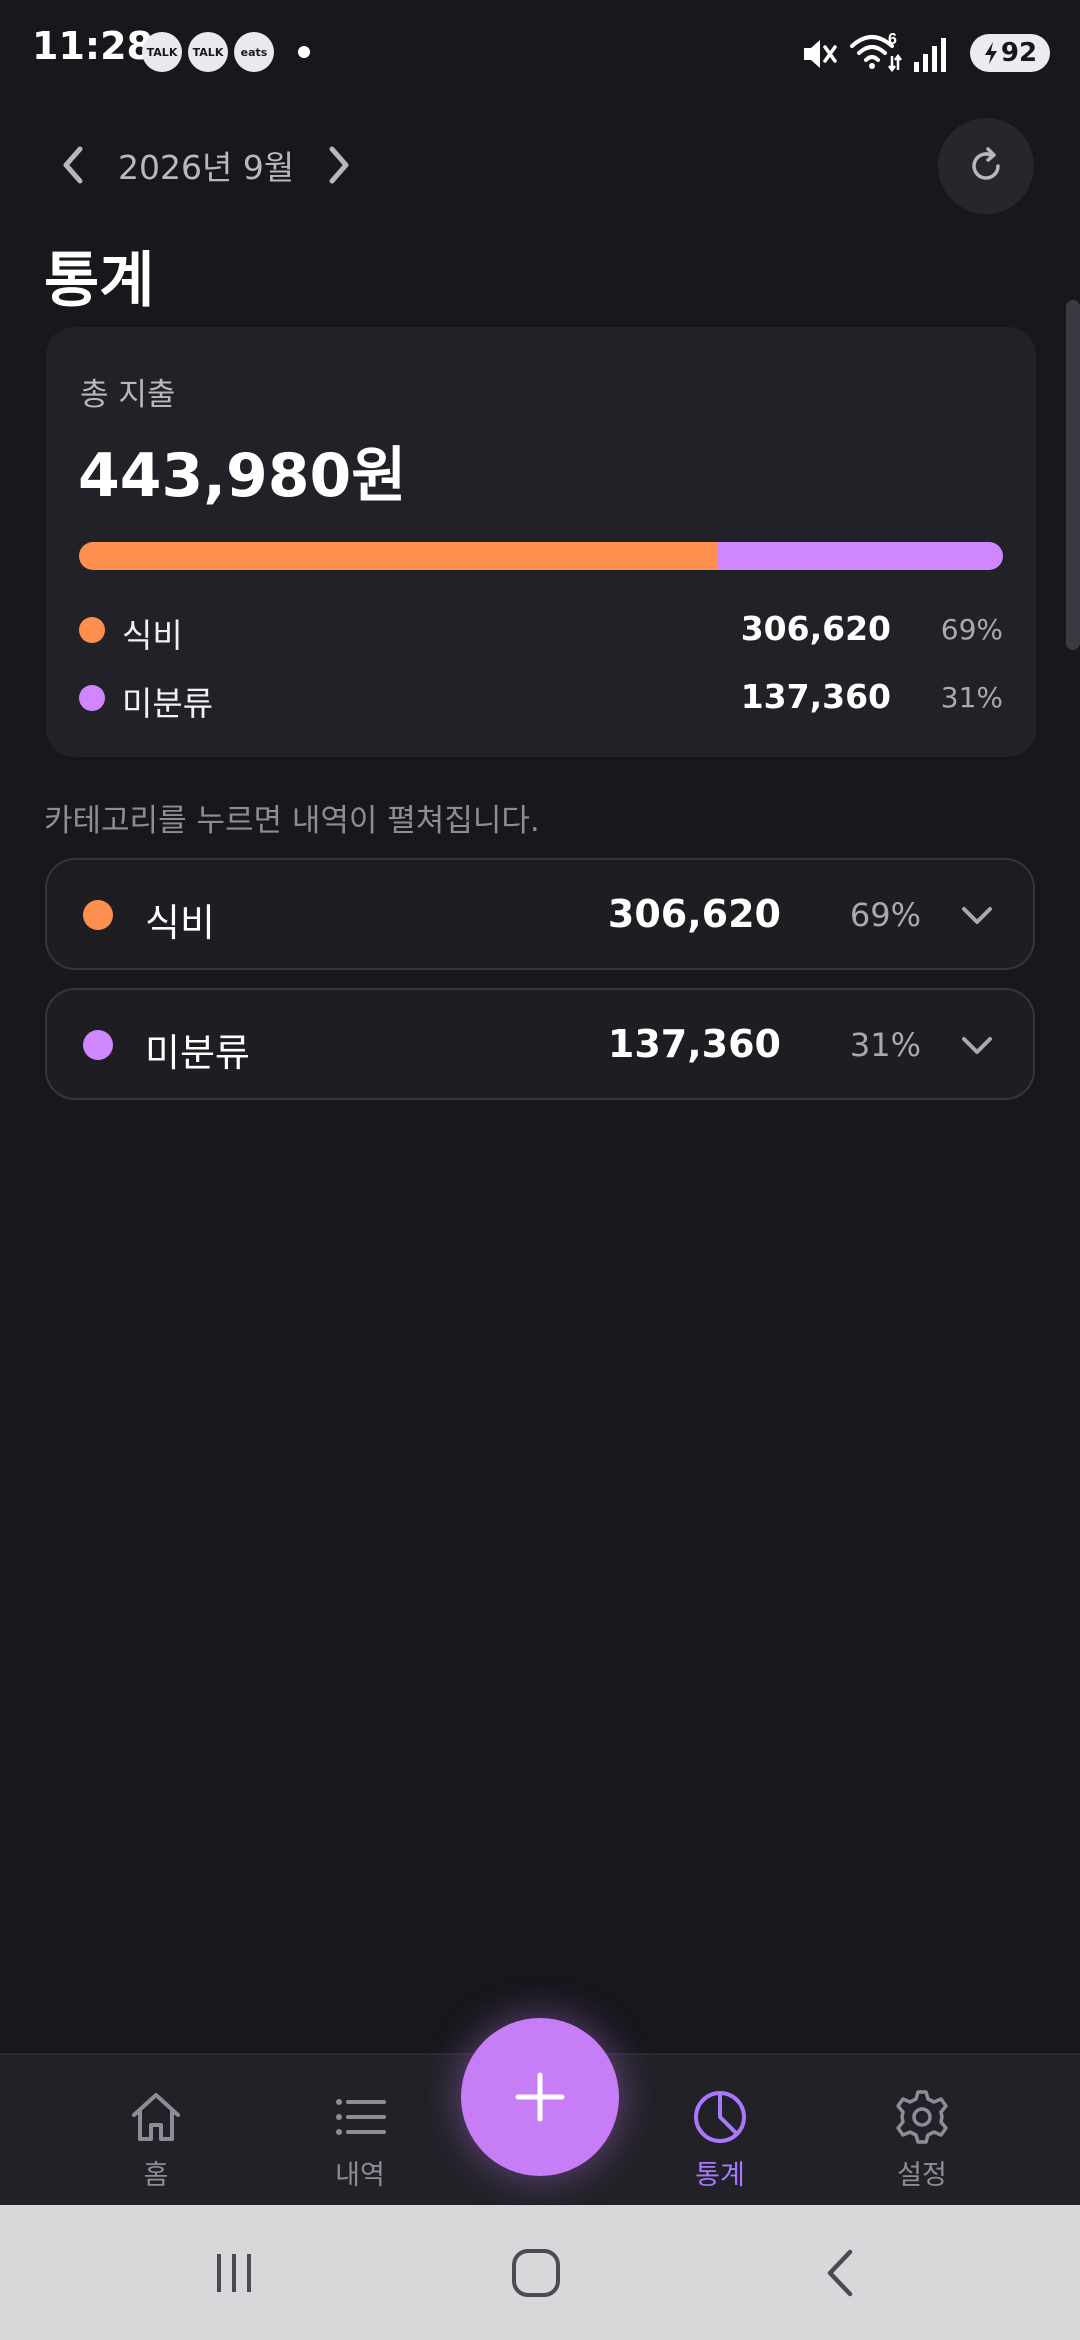  Describe the element at coordinates (128, 395) in the screenshot. I see `total-spending-label: 총 지출` at that location.